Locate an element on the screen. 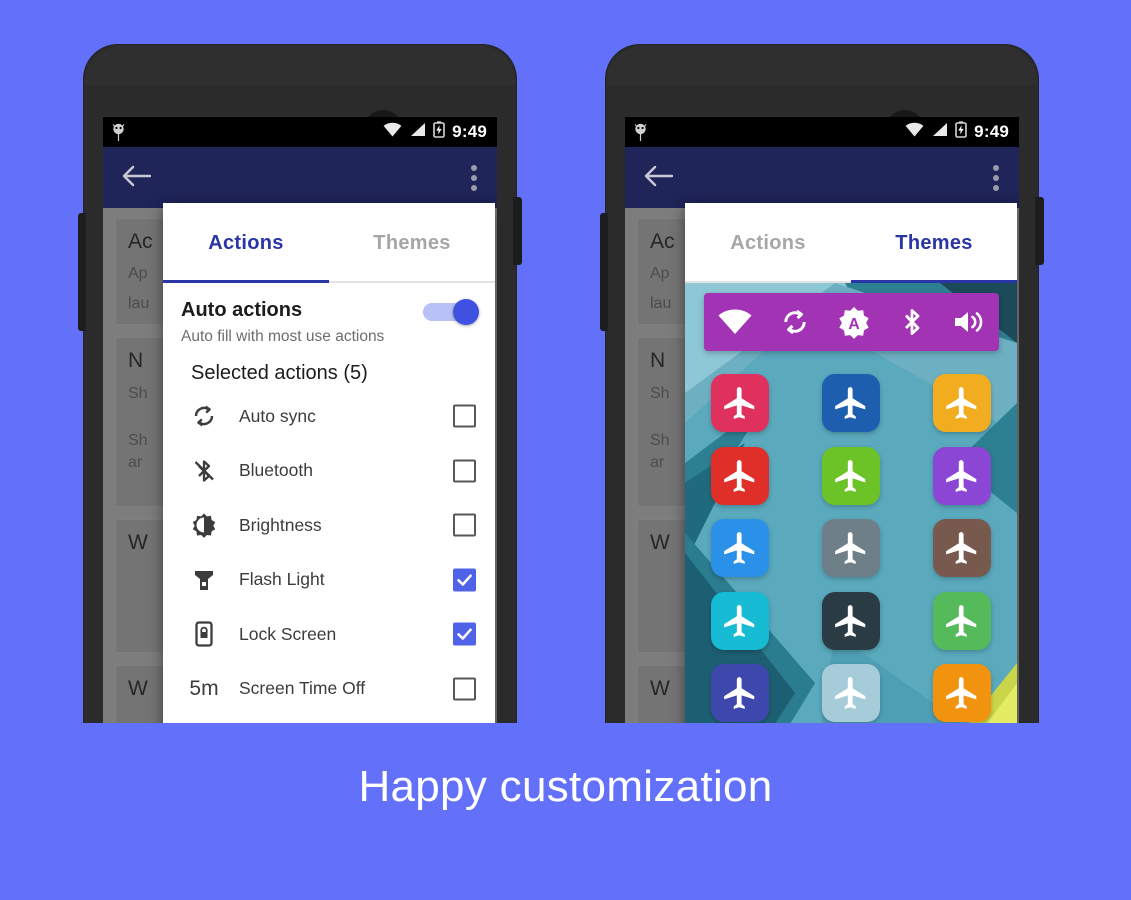  lock-screen-icon is located at coordinates (204, 634).